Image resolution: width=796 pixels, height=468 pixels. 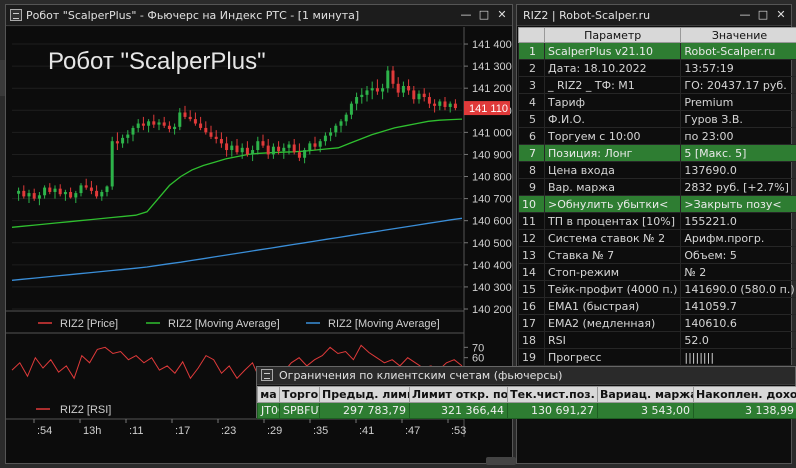 I want to click on table-row: 3 _ RIZ2 _ ТФ: М1 ГО: 20437.17 руб., so click(x=657, y=85).